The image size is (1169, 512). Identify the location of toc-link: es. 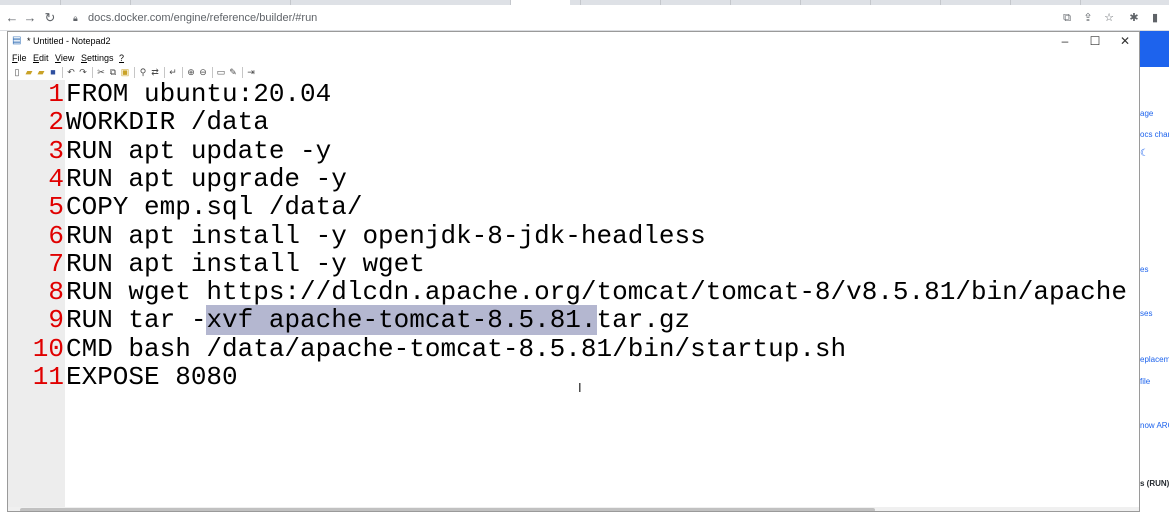
(1144, 270).